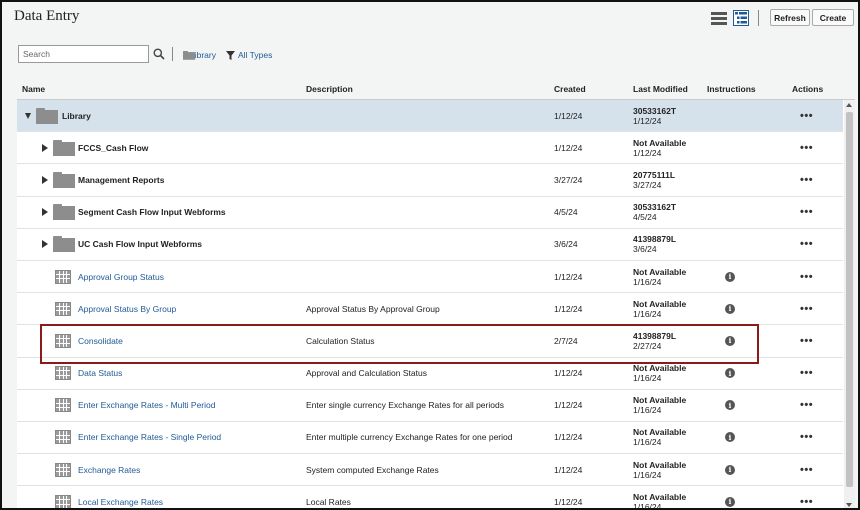 The image size is (860, 510). What do you see at coordinates (249, 55) in the screenshot?
I see `type-filter: All Types` at bounding box center [249, 55].